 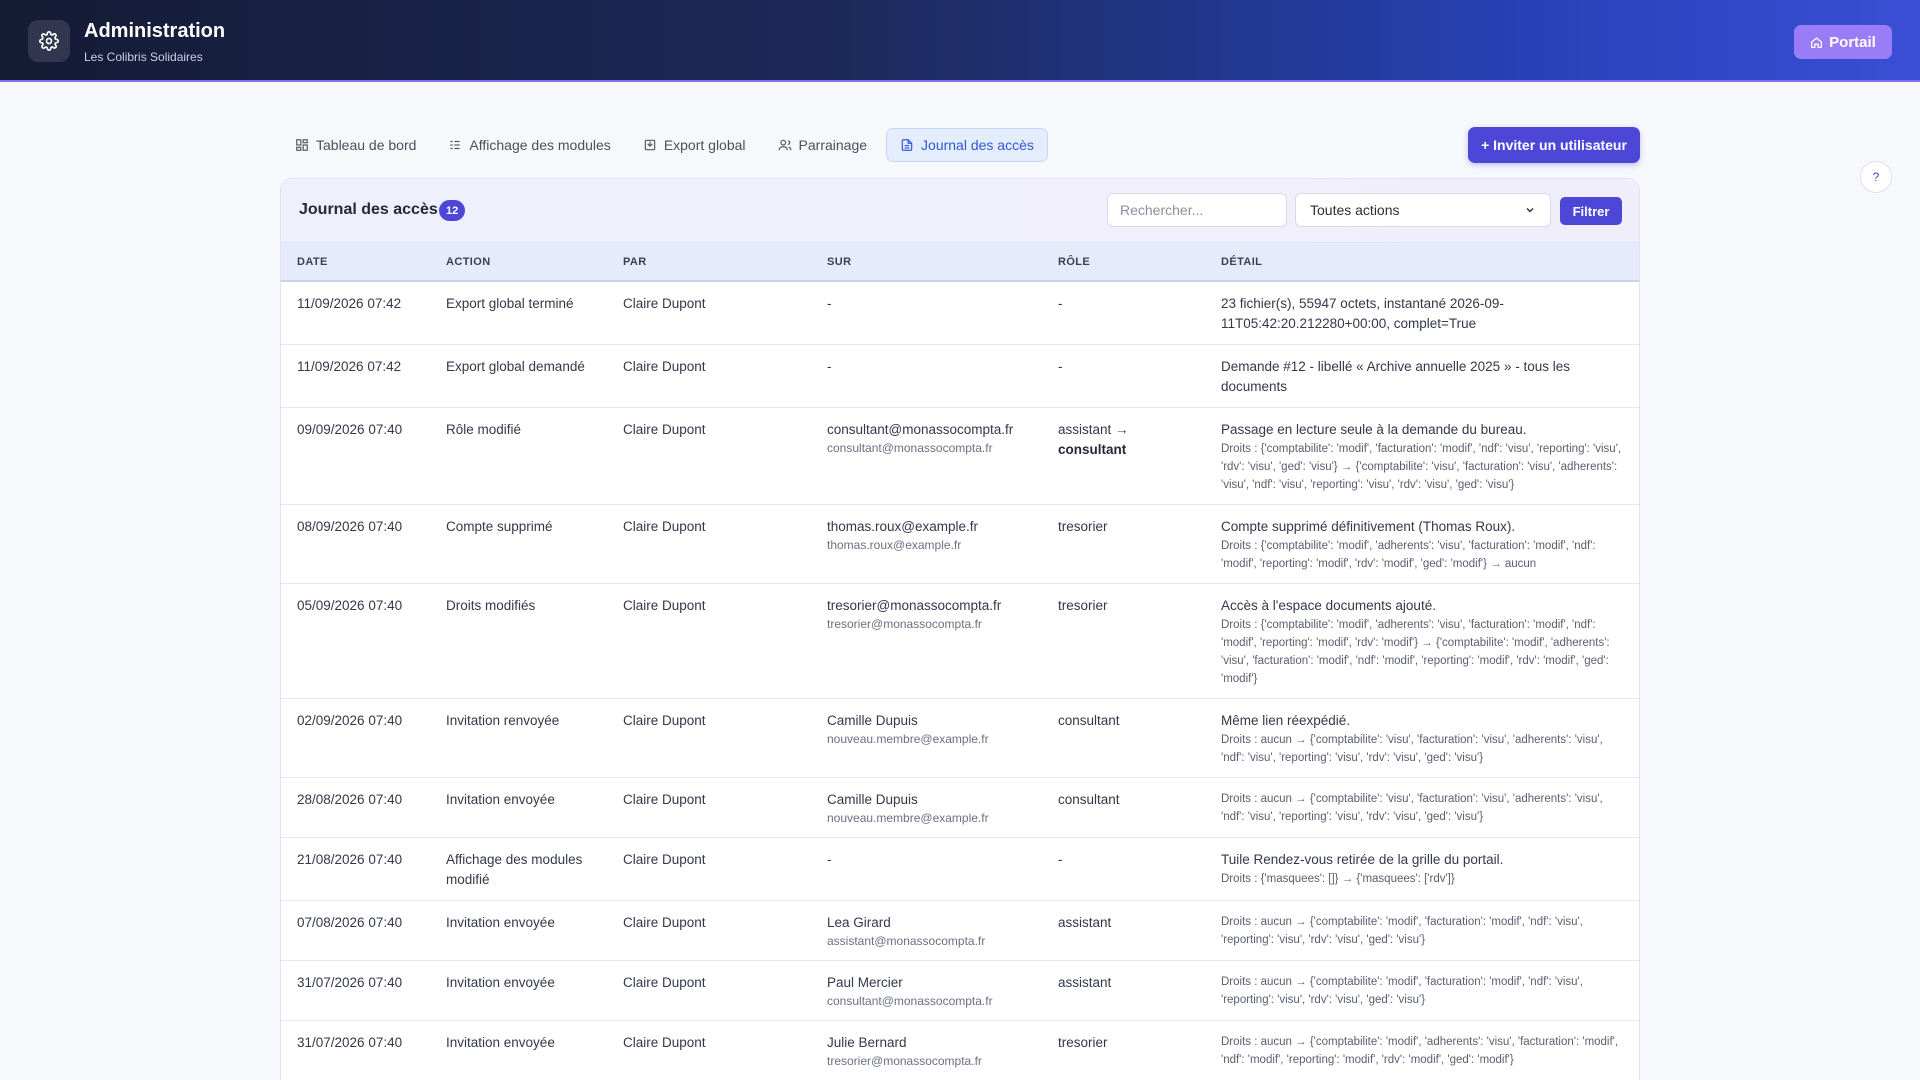 What do you see at coordinates (355, 807) in the screenshot?
I see `cell-date: 28/08/2026 07:40` at bounding box center [355, 807].